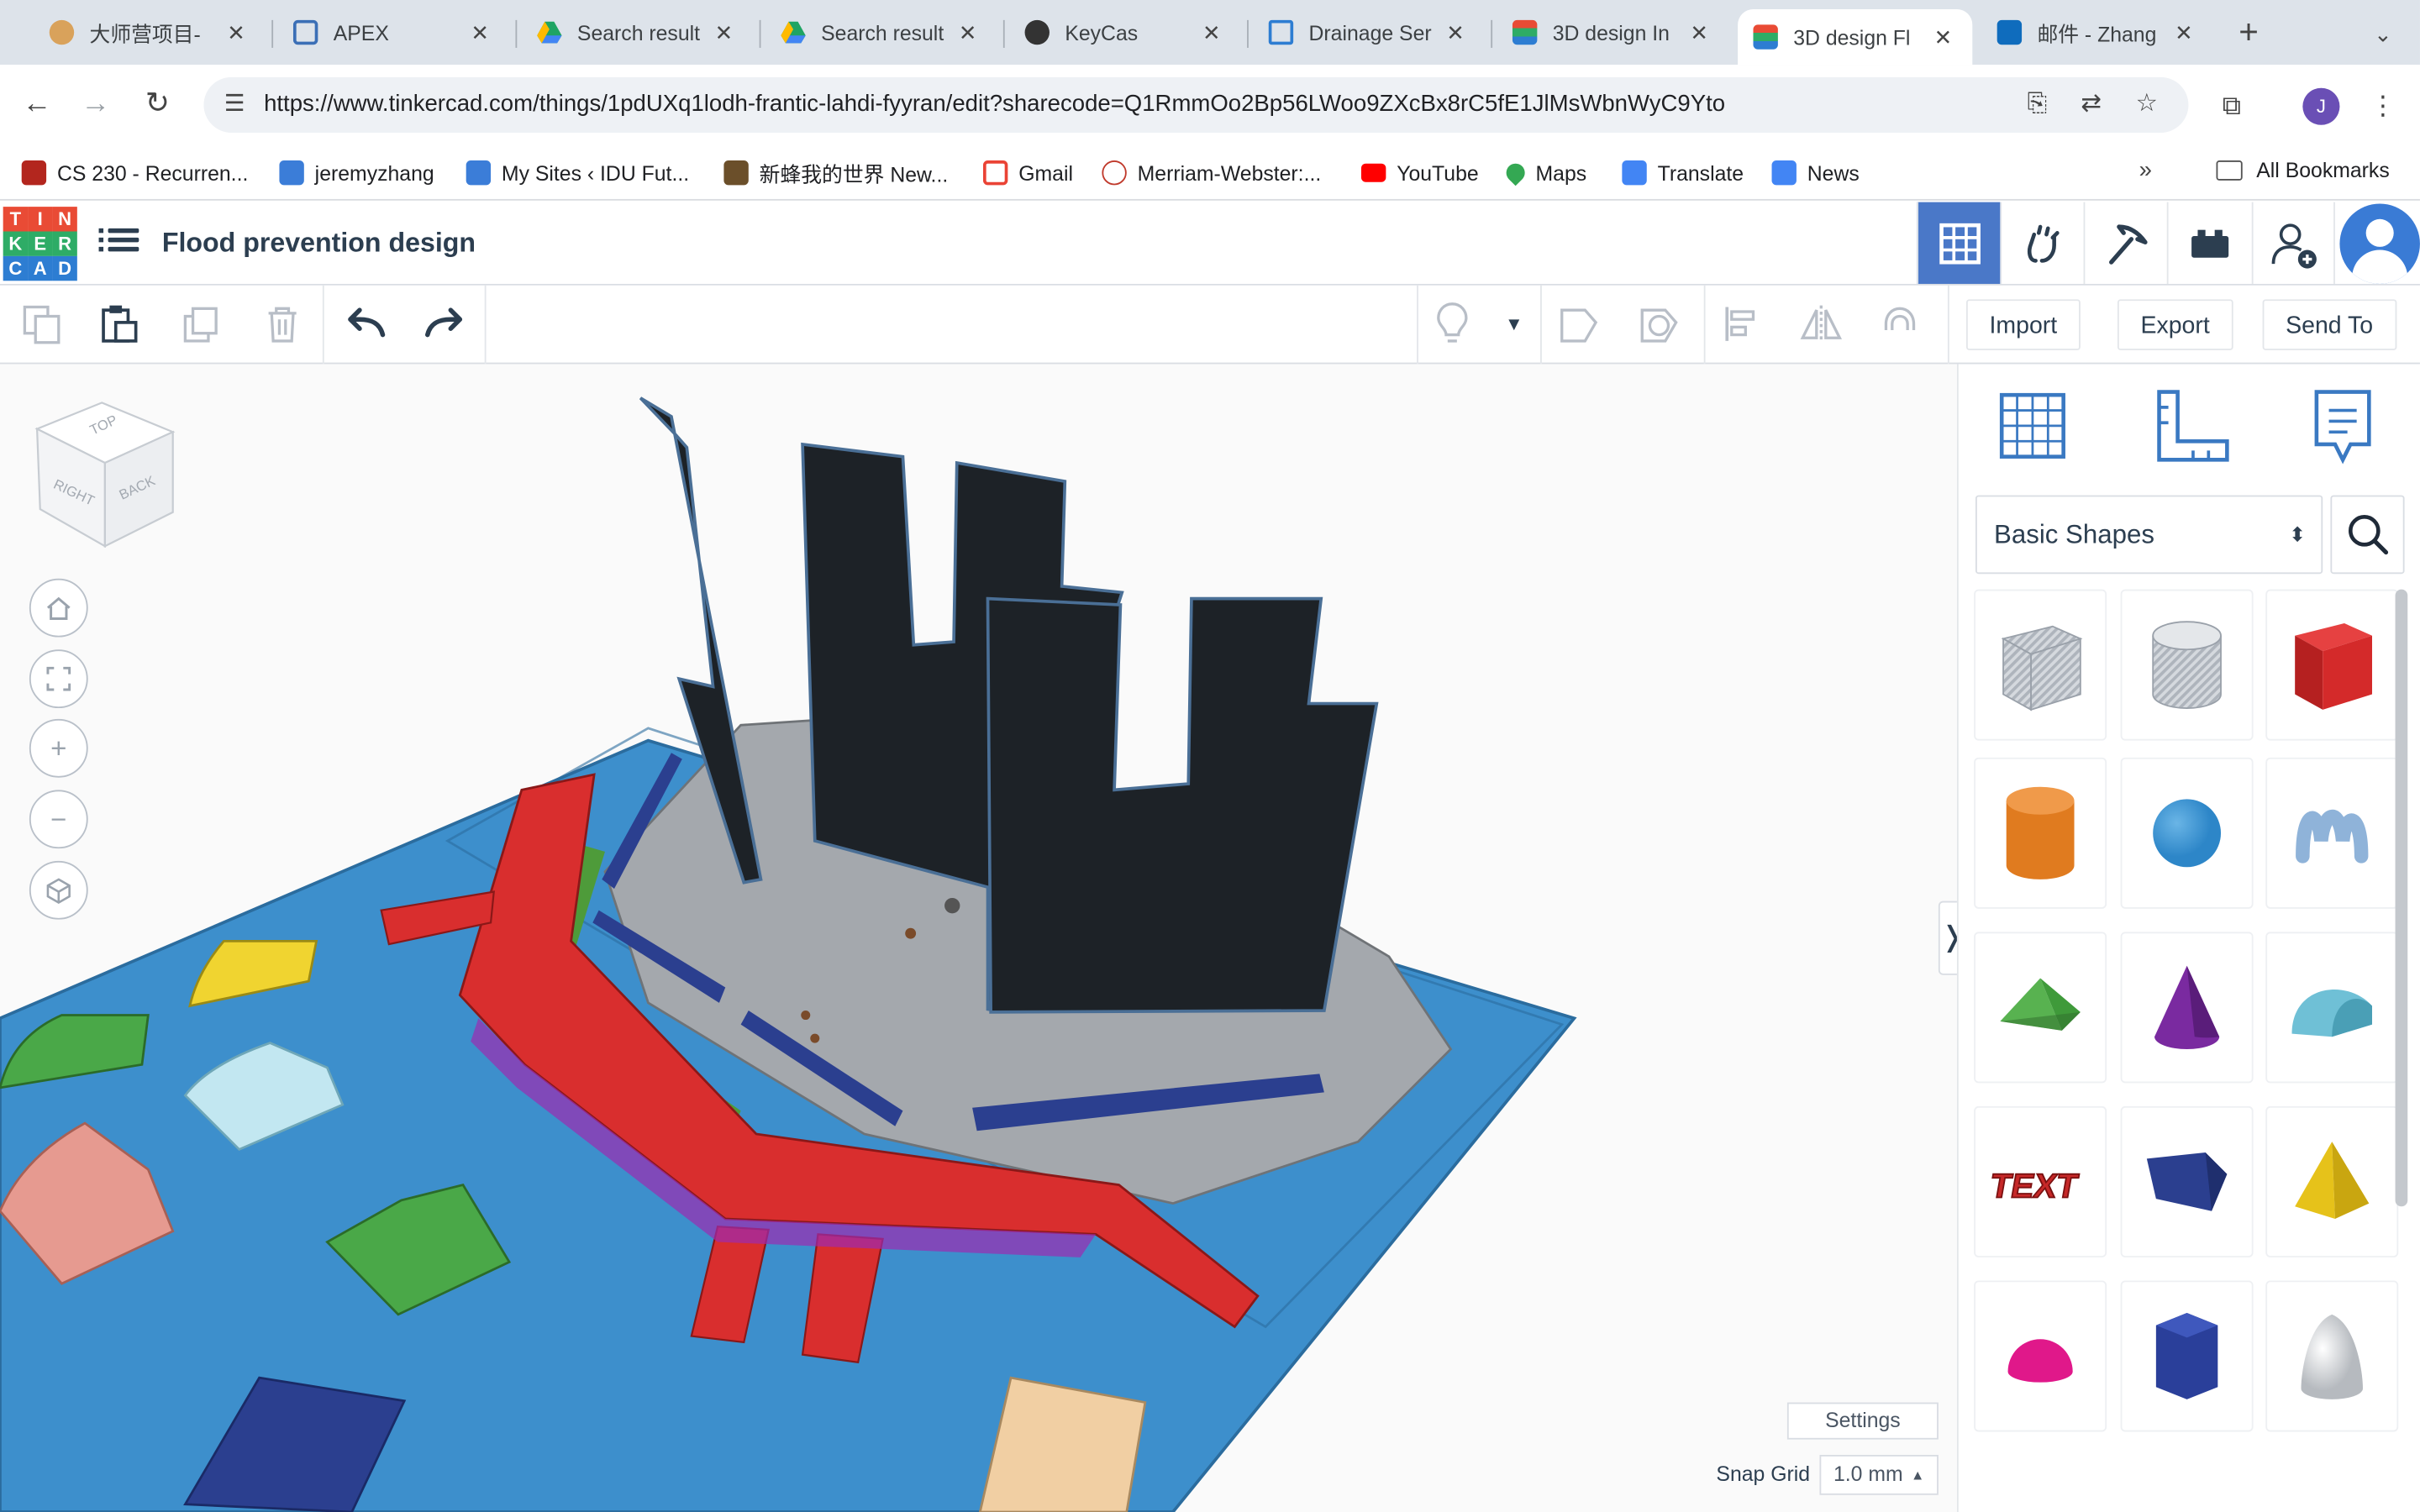  Describe the element at coordinates (2041, 1008) in the screenshot. I see `shape-roof` at that location.